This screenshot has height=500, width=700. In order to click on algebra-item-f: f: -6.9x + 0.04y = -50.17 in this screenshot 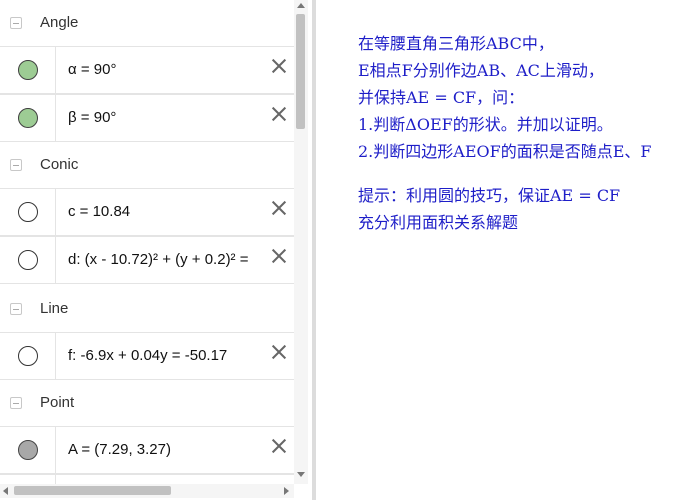, I will do `click(147, 356)`.